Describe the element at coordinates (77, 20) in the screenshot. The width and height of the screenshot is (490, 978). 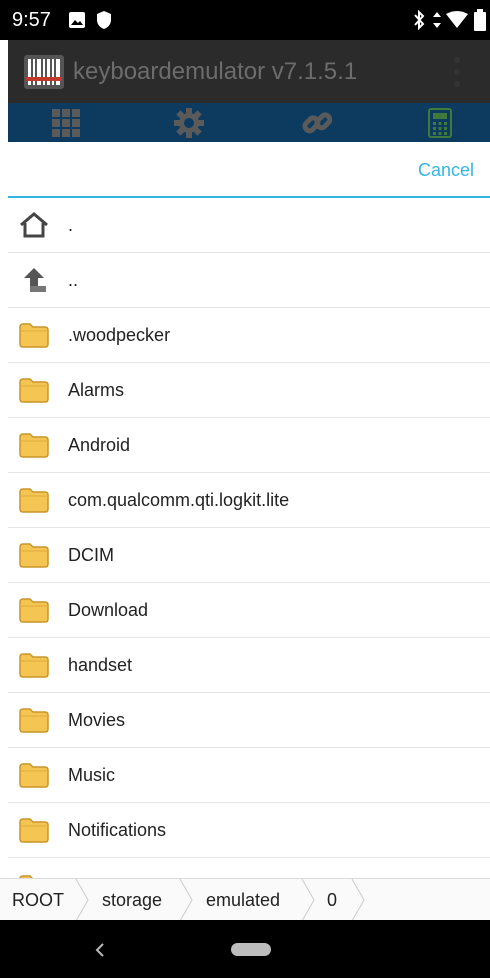
I see `image-notification-icon` at that location.